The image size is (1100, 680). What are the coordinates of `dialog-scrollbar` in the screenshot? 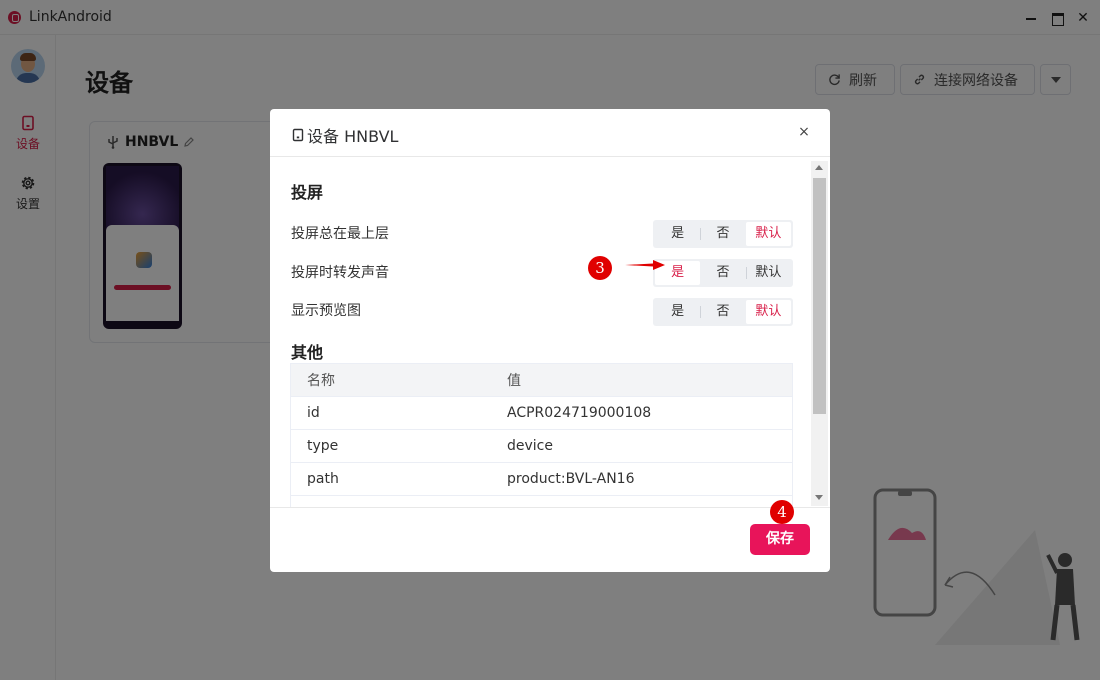 It's located at (819, 333).